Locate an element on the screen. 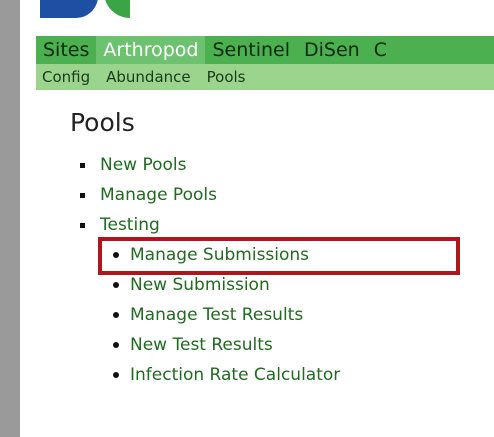 The image size is (494, 437). sub-navigation: Config Abundance Pools is located at coordinates (265, 77).